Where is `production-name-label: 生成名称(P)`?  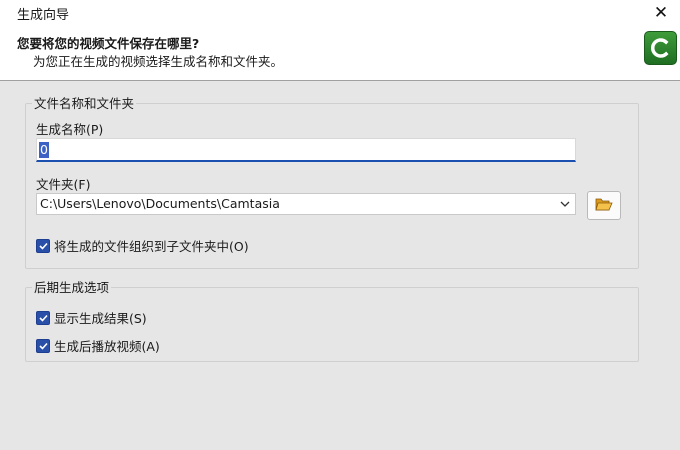
production-name-label: 生成名称(P) is located at coordinates (70, 129).